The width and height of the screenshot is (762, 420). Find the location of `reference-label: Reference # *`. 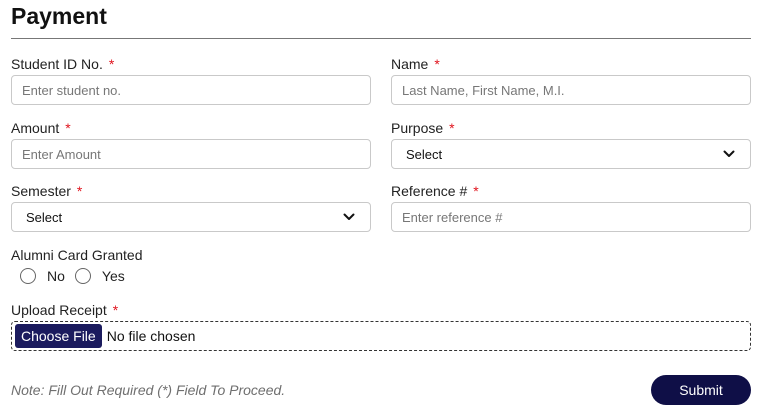

reference-label: Reference # * is located at coordinates (435, 191).